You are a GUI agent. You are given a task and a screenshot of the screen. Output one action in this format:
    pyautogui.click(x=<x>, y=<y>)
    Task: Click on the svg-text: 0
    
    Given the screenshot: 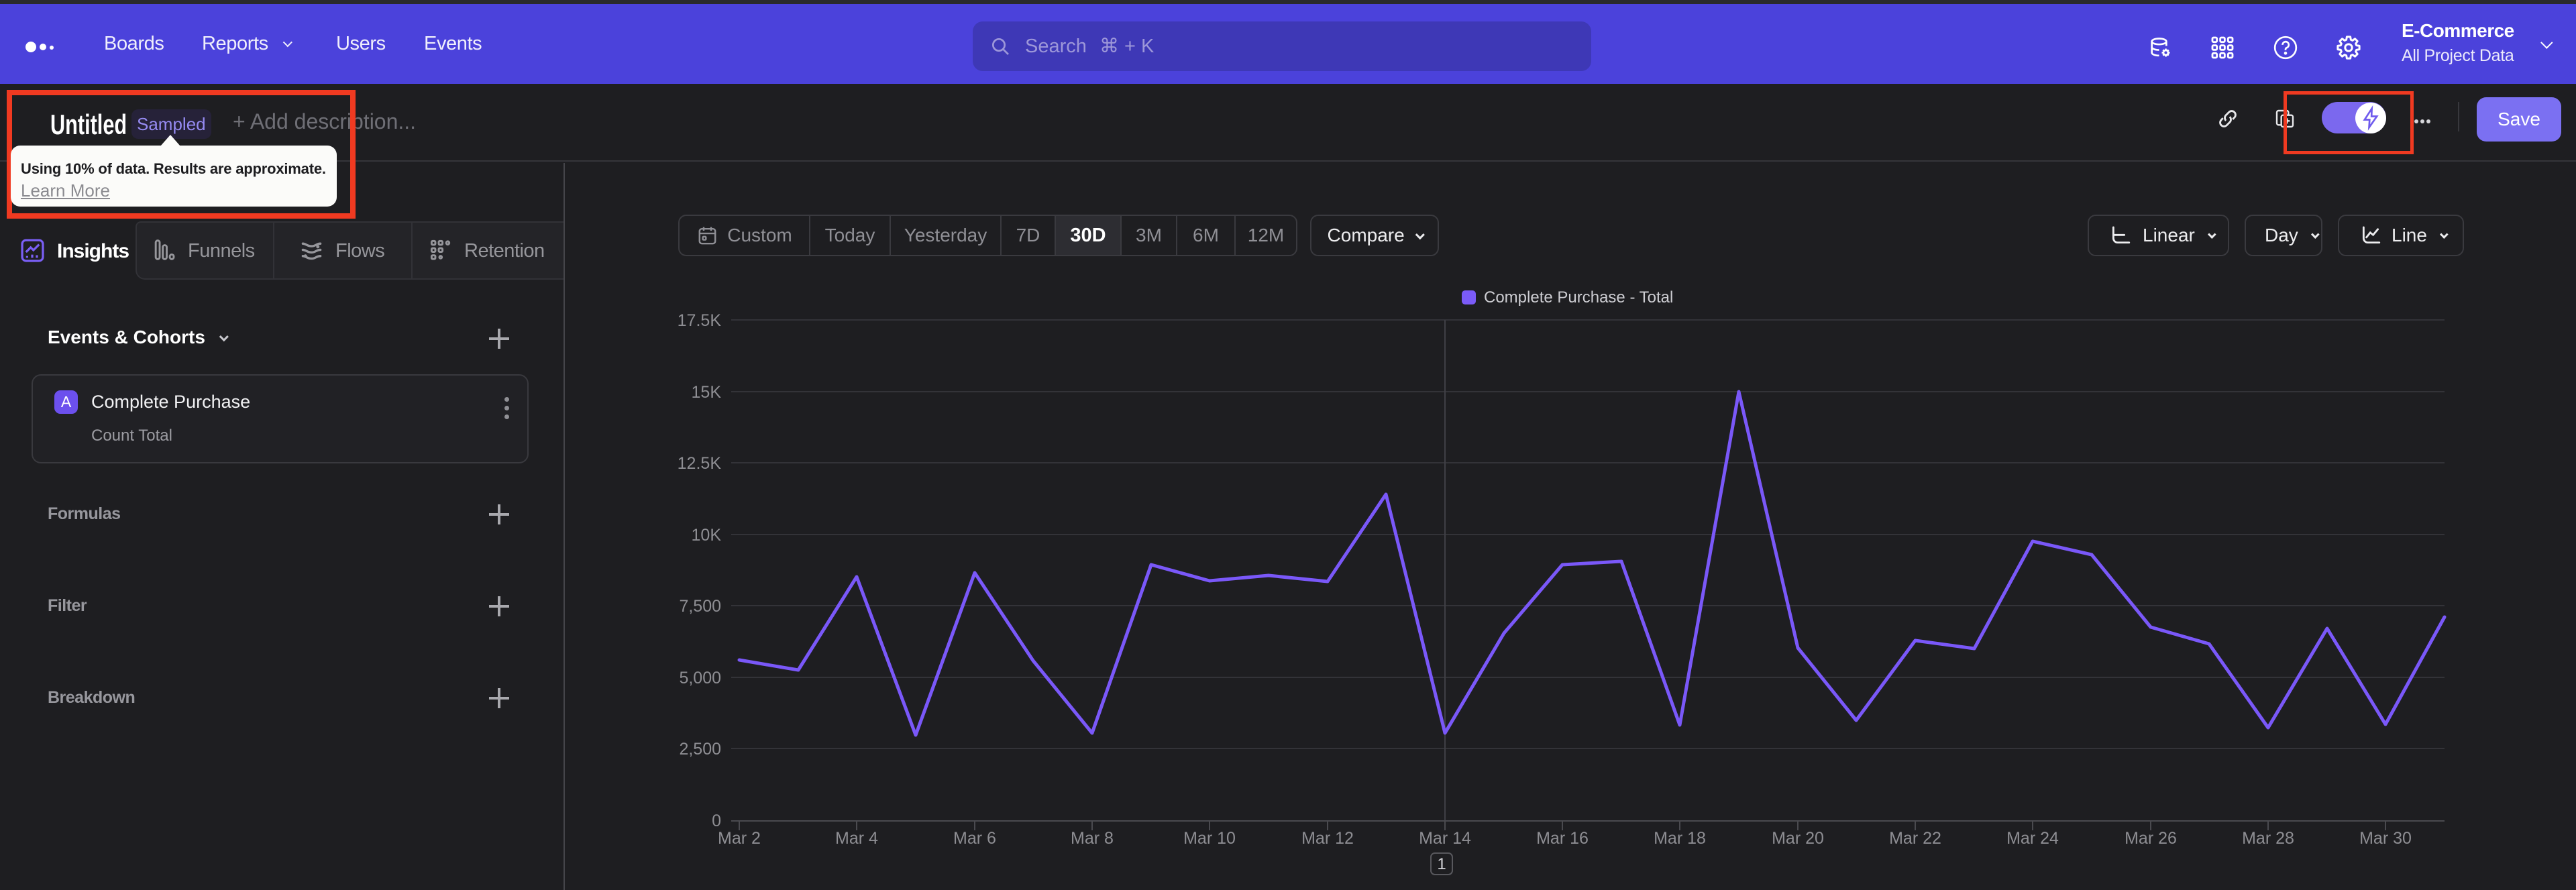 What is the action you would take?
    pyautogui.click(x=716, y=821)
    